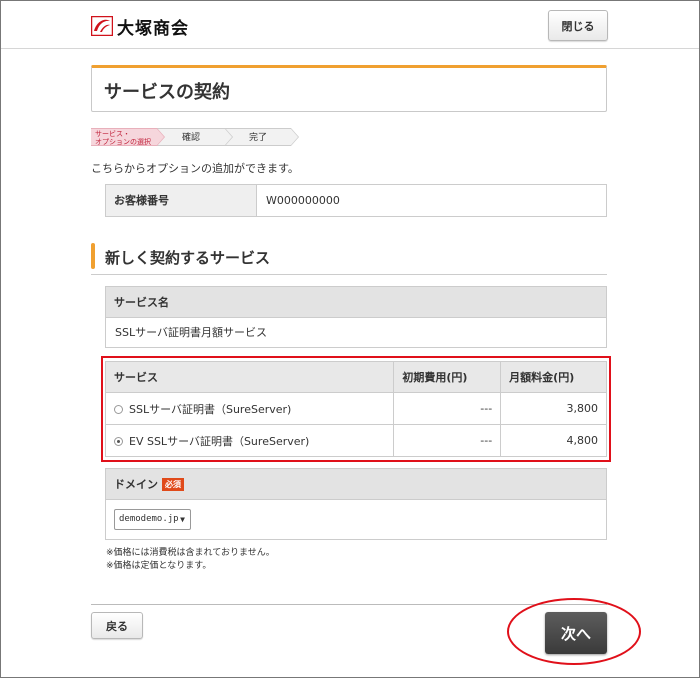  Describe the element at coordinates (356, 484) in the screenshot. I see `domain-header: ドメイン 必須` at that location.